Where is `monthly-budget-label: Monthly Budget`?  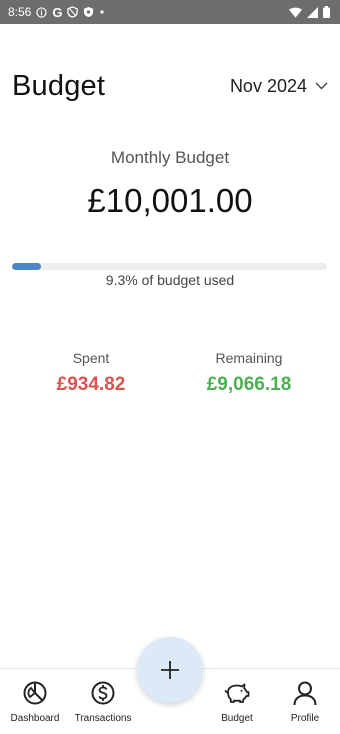 monthly-budget-label: Monthly Budget is located at coordinates (170, 157).